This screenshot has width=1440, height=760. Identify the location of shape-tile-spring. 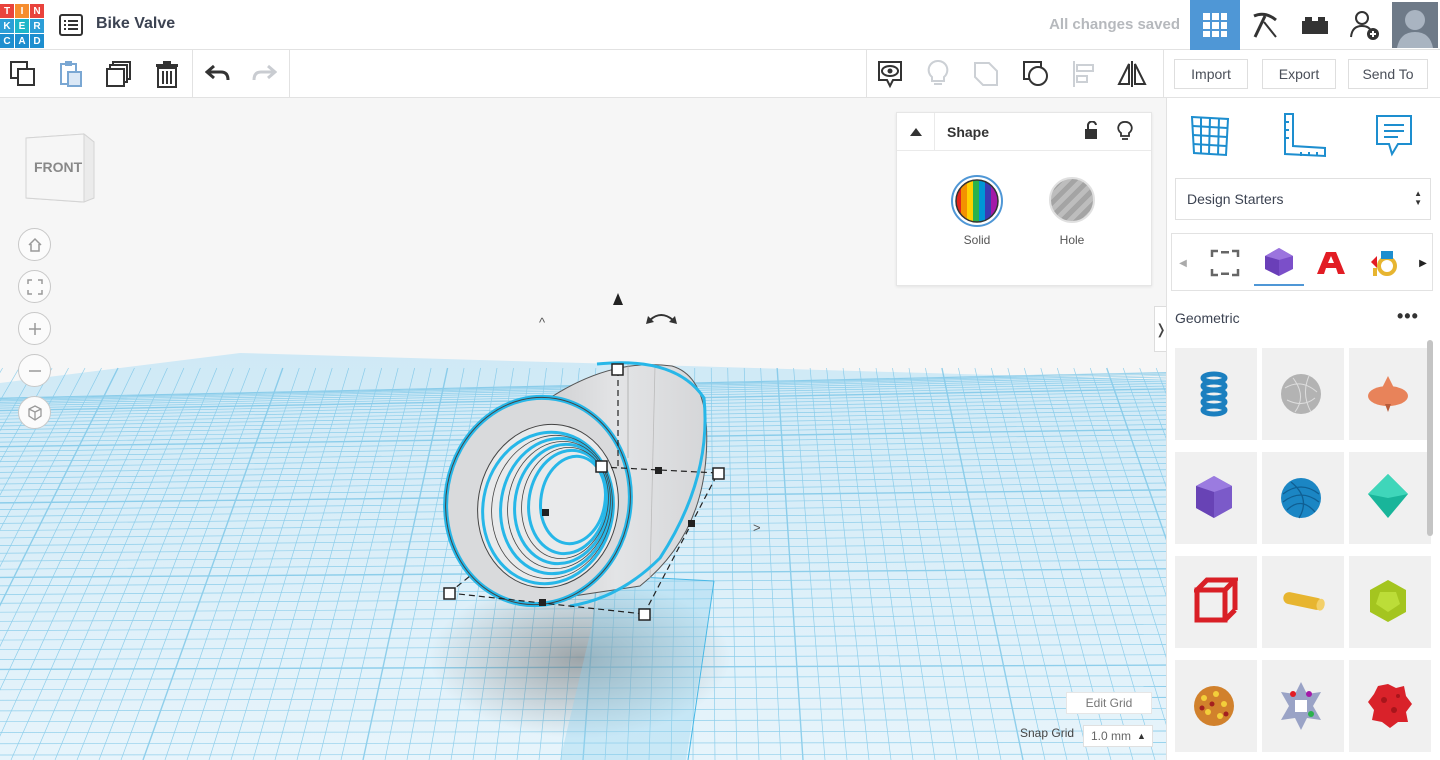
(1216, 394).